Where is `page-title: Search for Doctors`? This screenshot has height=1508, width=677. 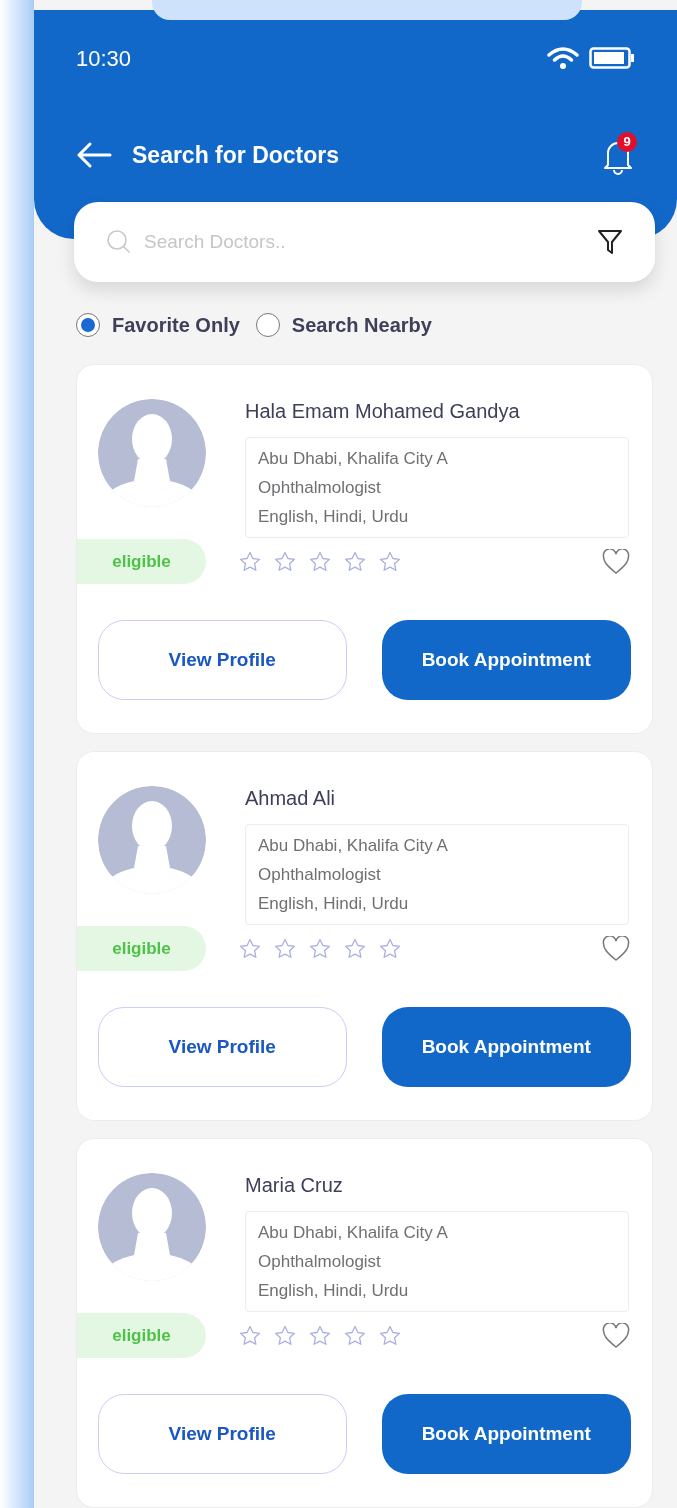 page-title: Search for Doctors is located at coordinates (236, 155).